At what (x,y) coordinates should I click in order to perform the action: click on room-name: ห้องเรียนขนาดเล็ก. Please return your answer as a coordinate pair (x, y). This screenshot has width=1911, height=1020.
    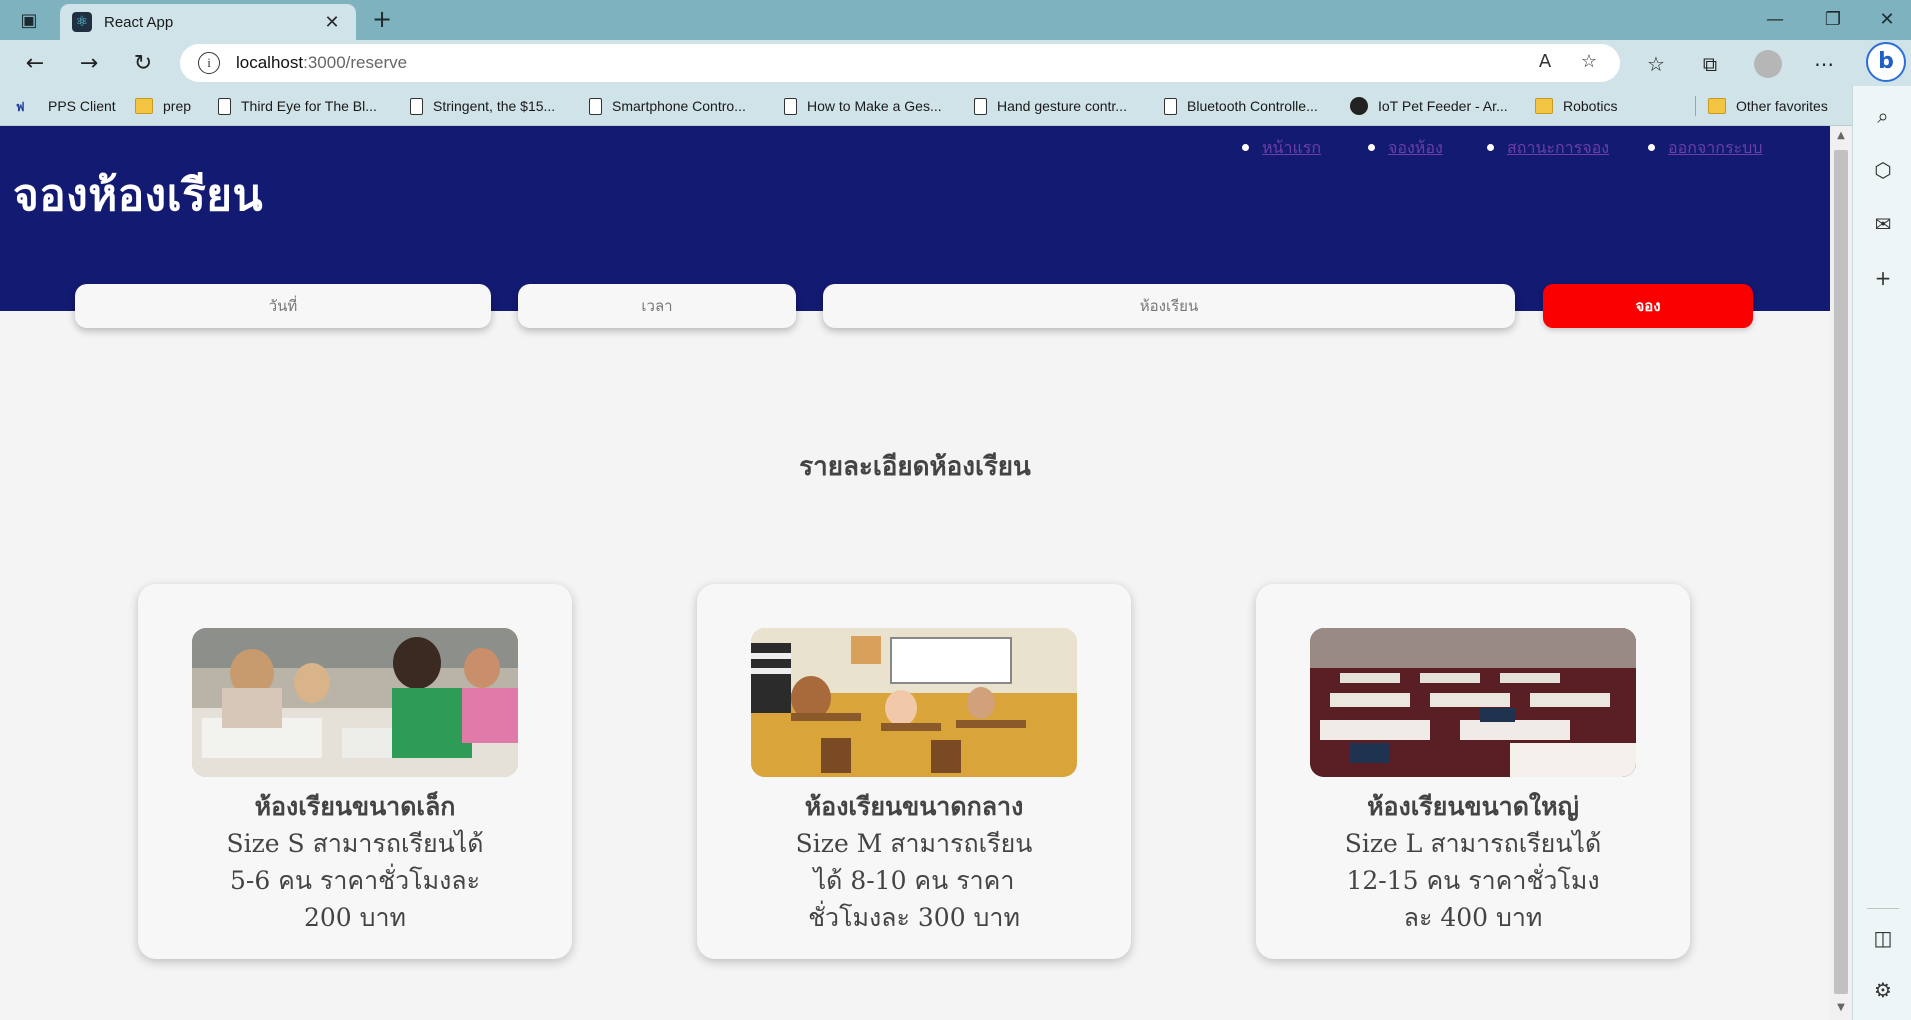
    Looking at the image, I should click on (355, 806).